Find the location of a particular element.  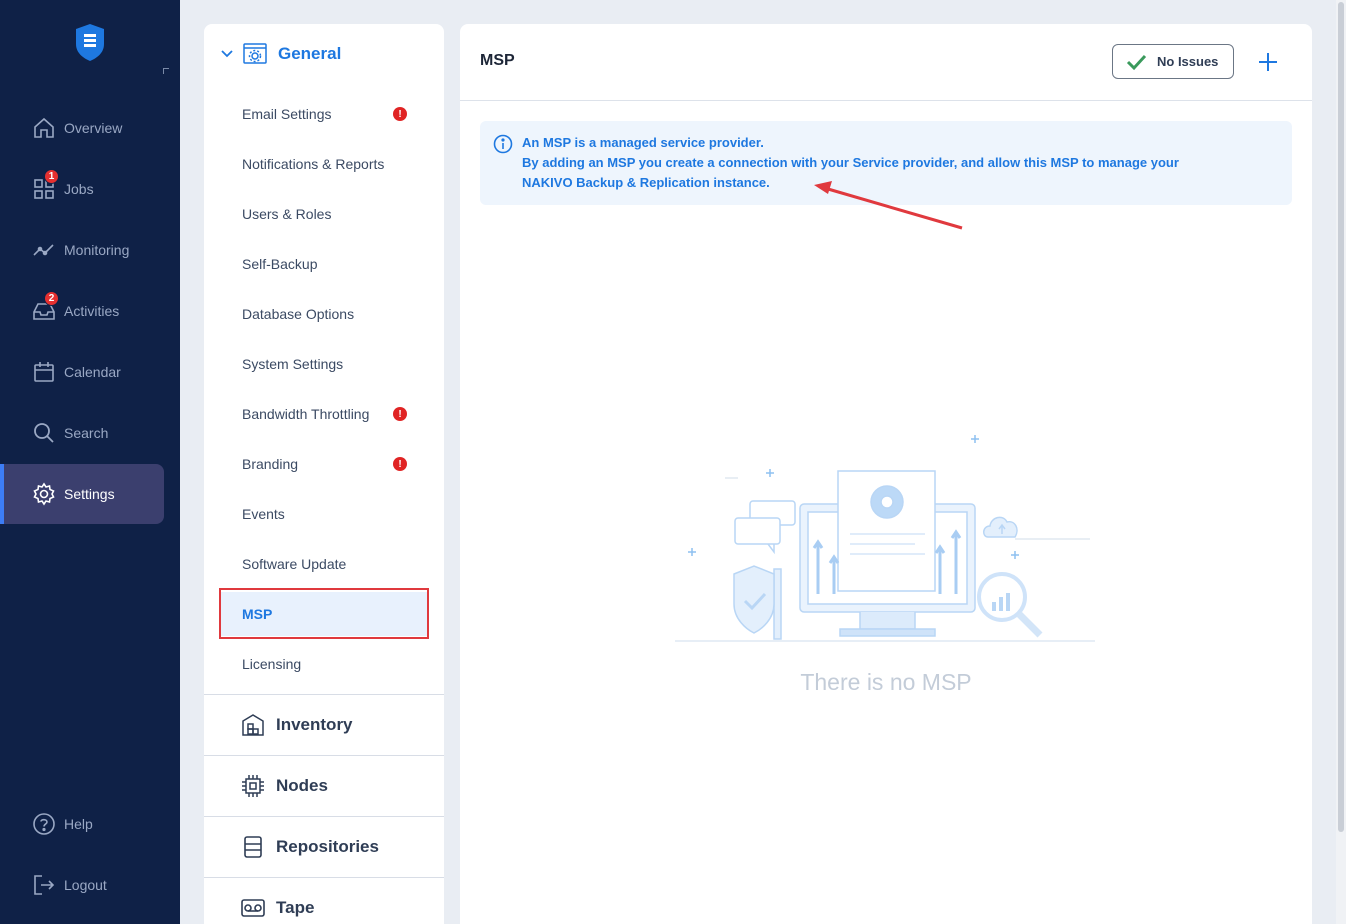

status-button: No Issues is located at coordinates (1173, 61).